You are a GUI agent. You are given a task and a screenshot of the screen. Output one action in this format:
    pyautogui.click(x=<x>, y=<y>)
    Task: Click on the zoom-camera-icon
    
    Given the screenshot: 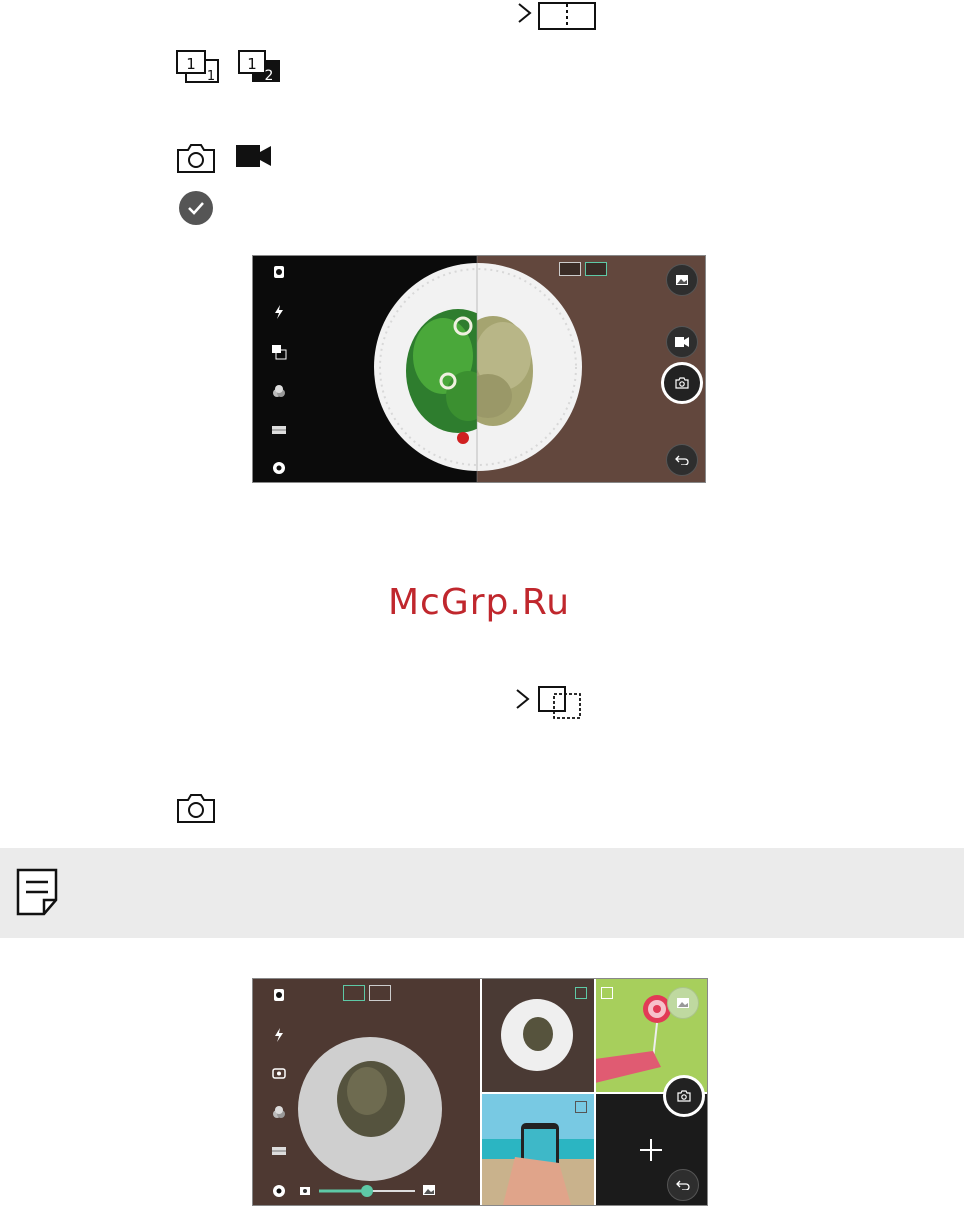 What is the action you would take?
    pyautogui.click(x=305, y=1191)
    